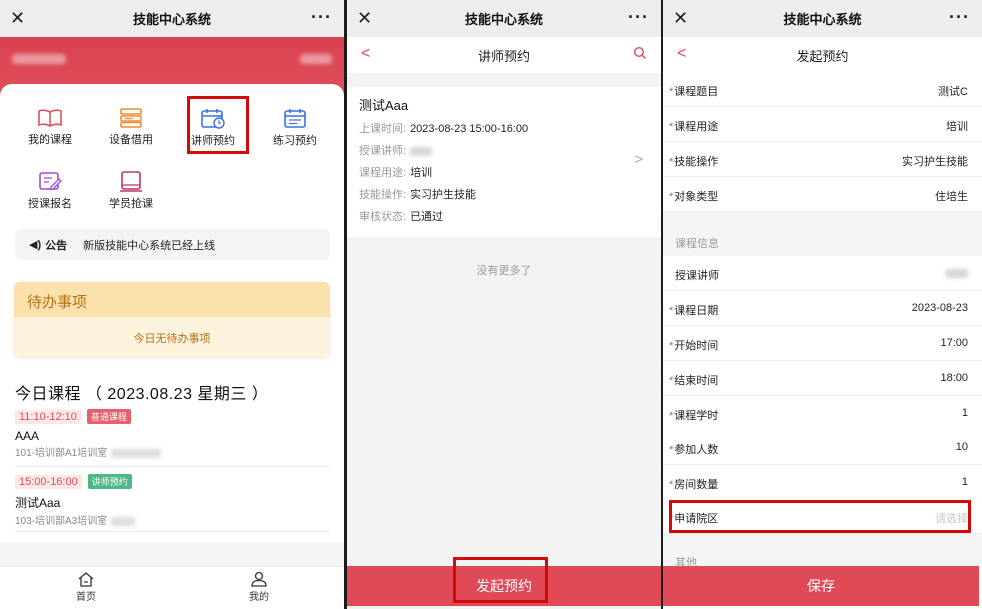 The width and height of the screenshot is (982, 609). Describe the element at coordinates (213, 141) in the screenshot. I see `tile-label: 讲师预约` at that location.